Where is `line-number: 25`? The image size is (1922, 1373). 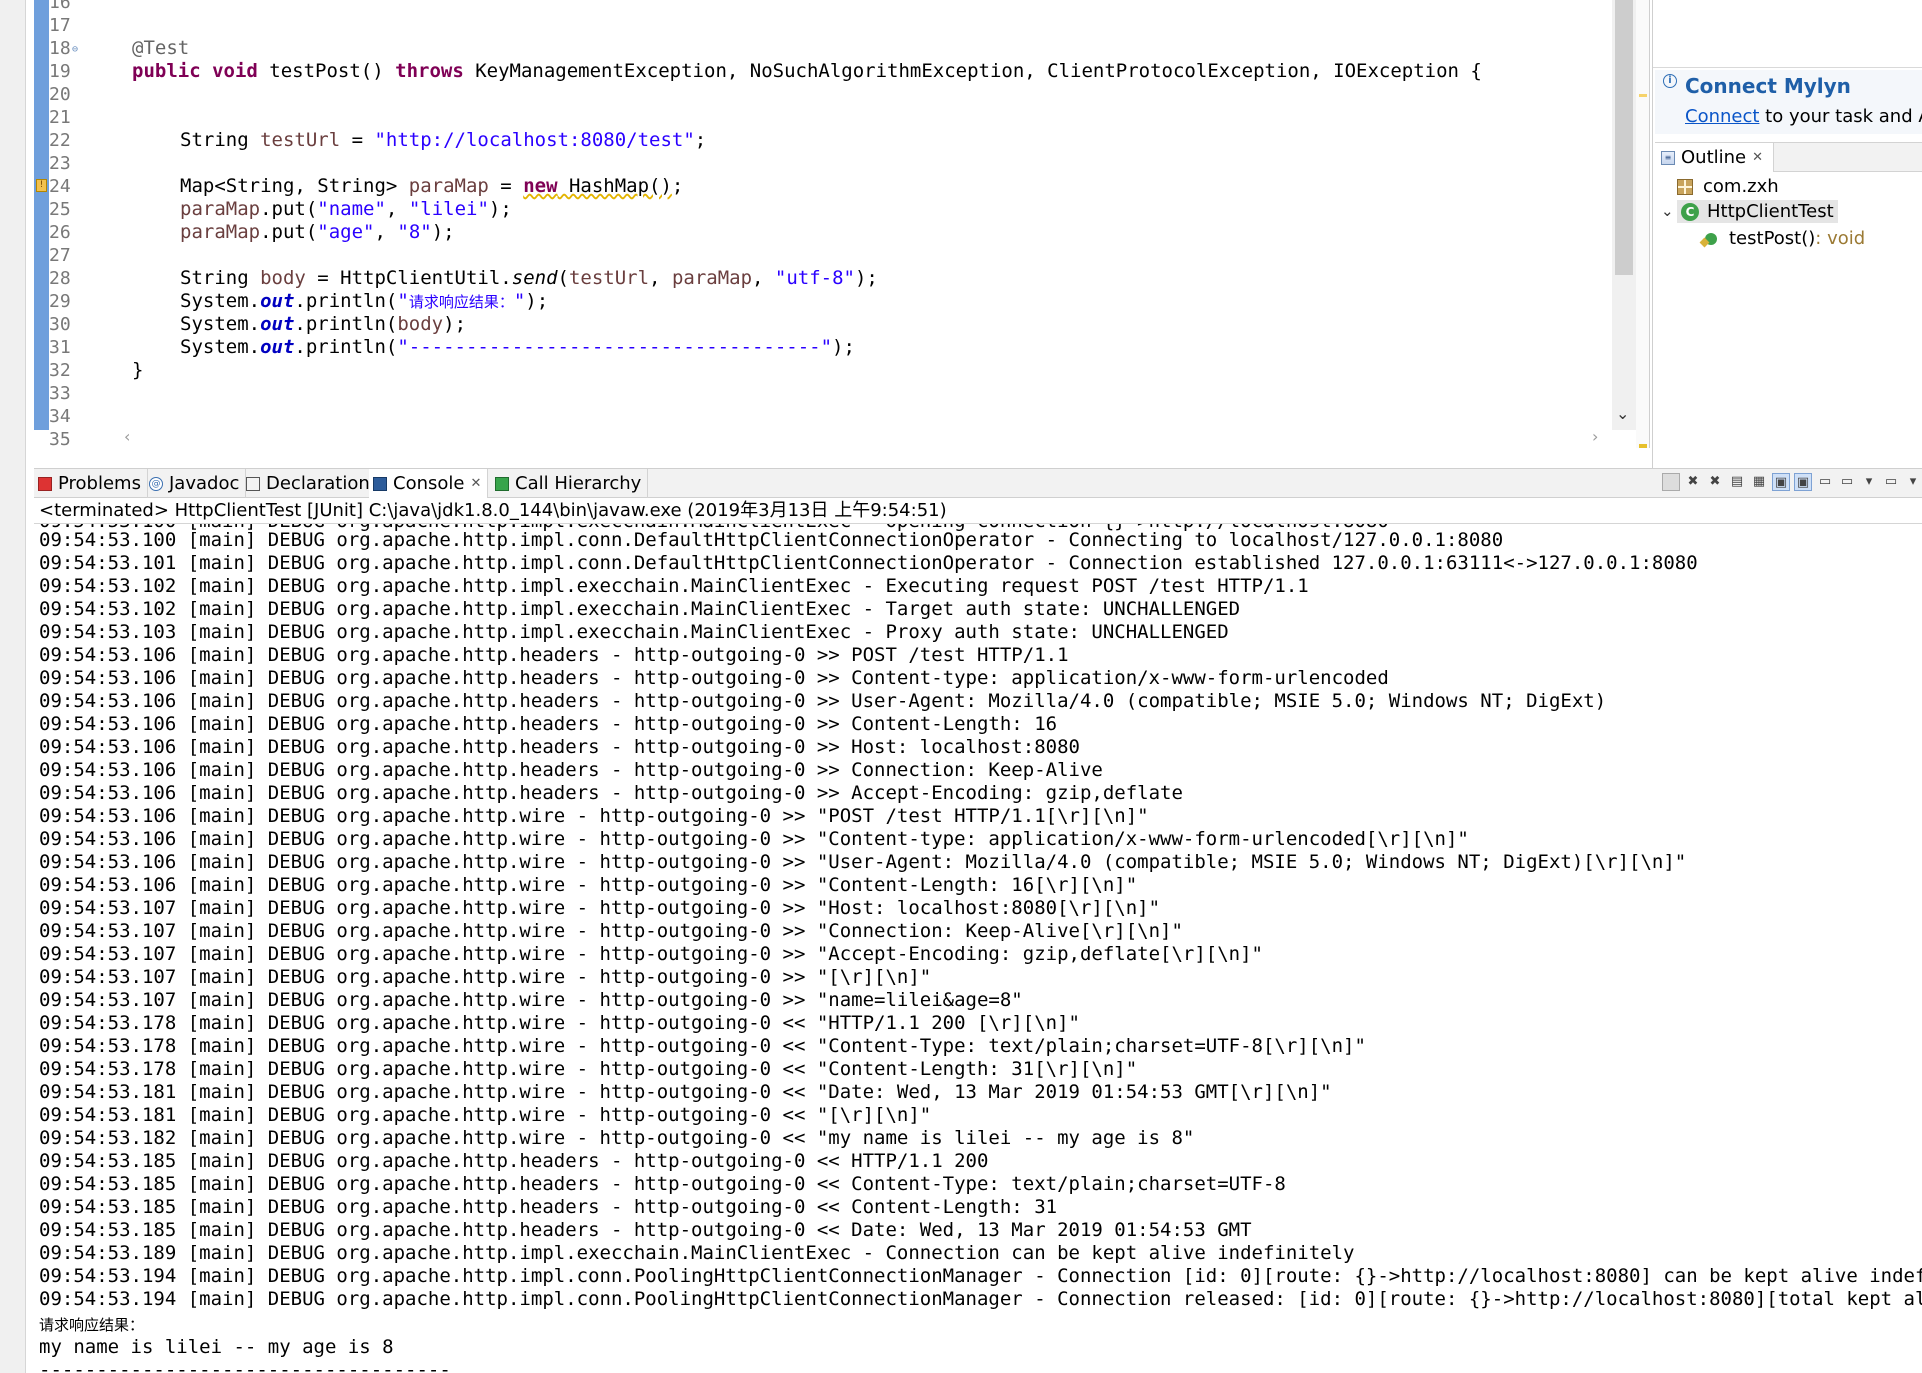 line-number: 25 is located at coordinates (60, 209).